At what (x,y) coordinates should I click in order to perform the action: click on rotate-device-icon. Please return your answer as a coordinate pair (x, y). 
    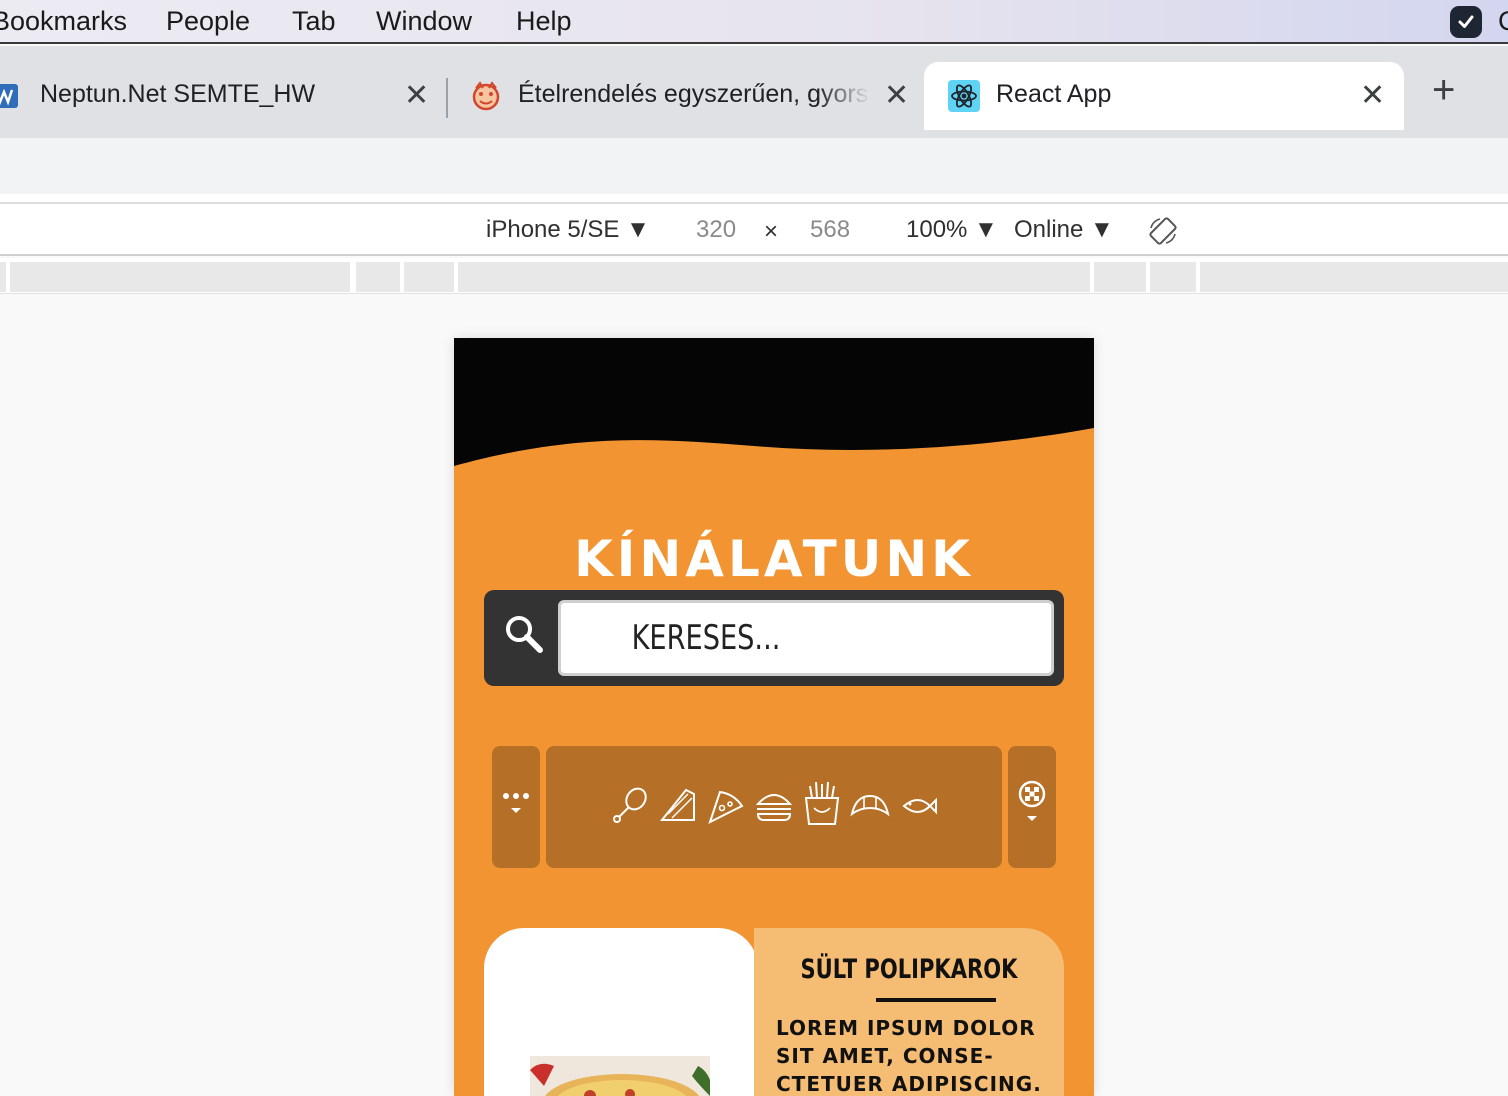
    Looking at the image, I should click on (1163, 231).